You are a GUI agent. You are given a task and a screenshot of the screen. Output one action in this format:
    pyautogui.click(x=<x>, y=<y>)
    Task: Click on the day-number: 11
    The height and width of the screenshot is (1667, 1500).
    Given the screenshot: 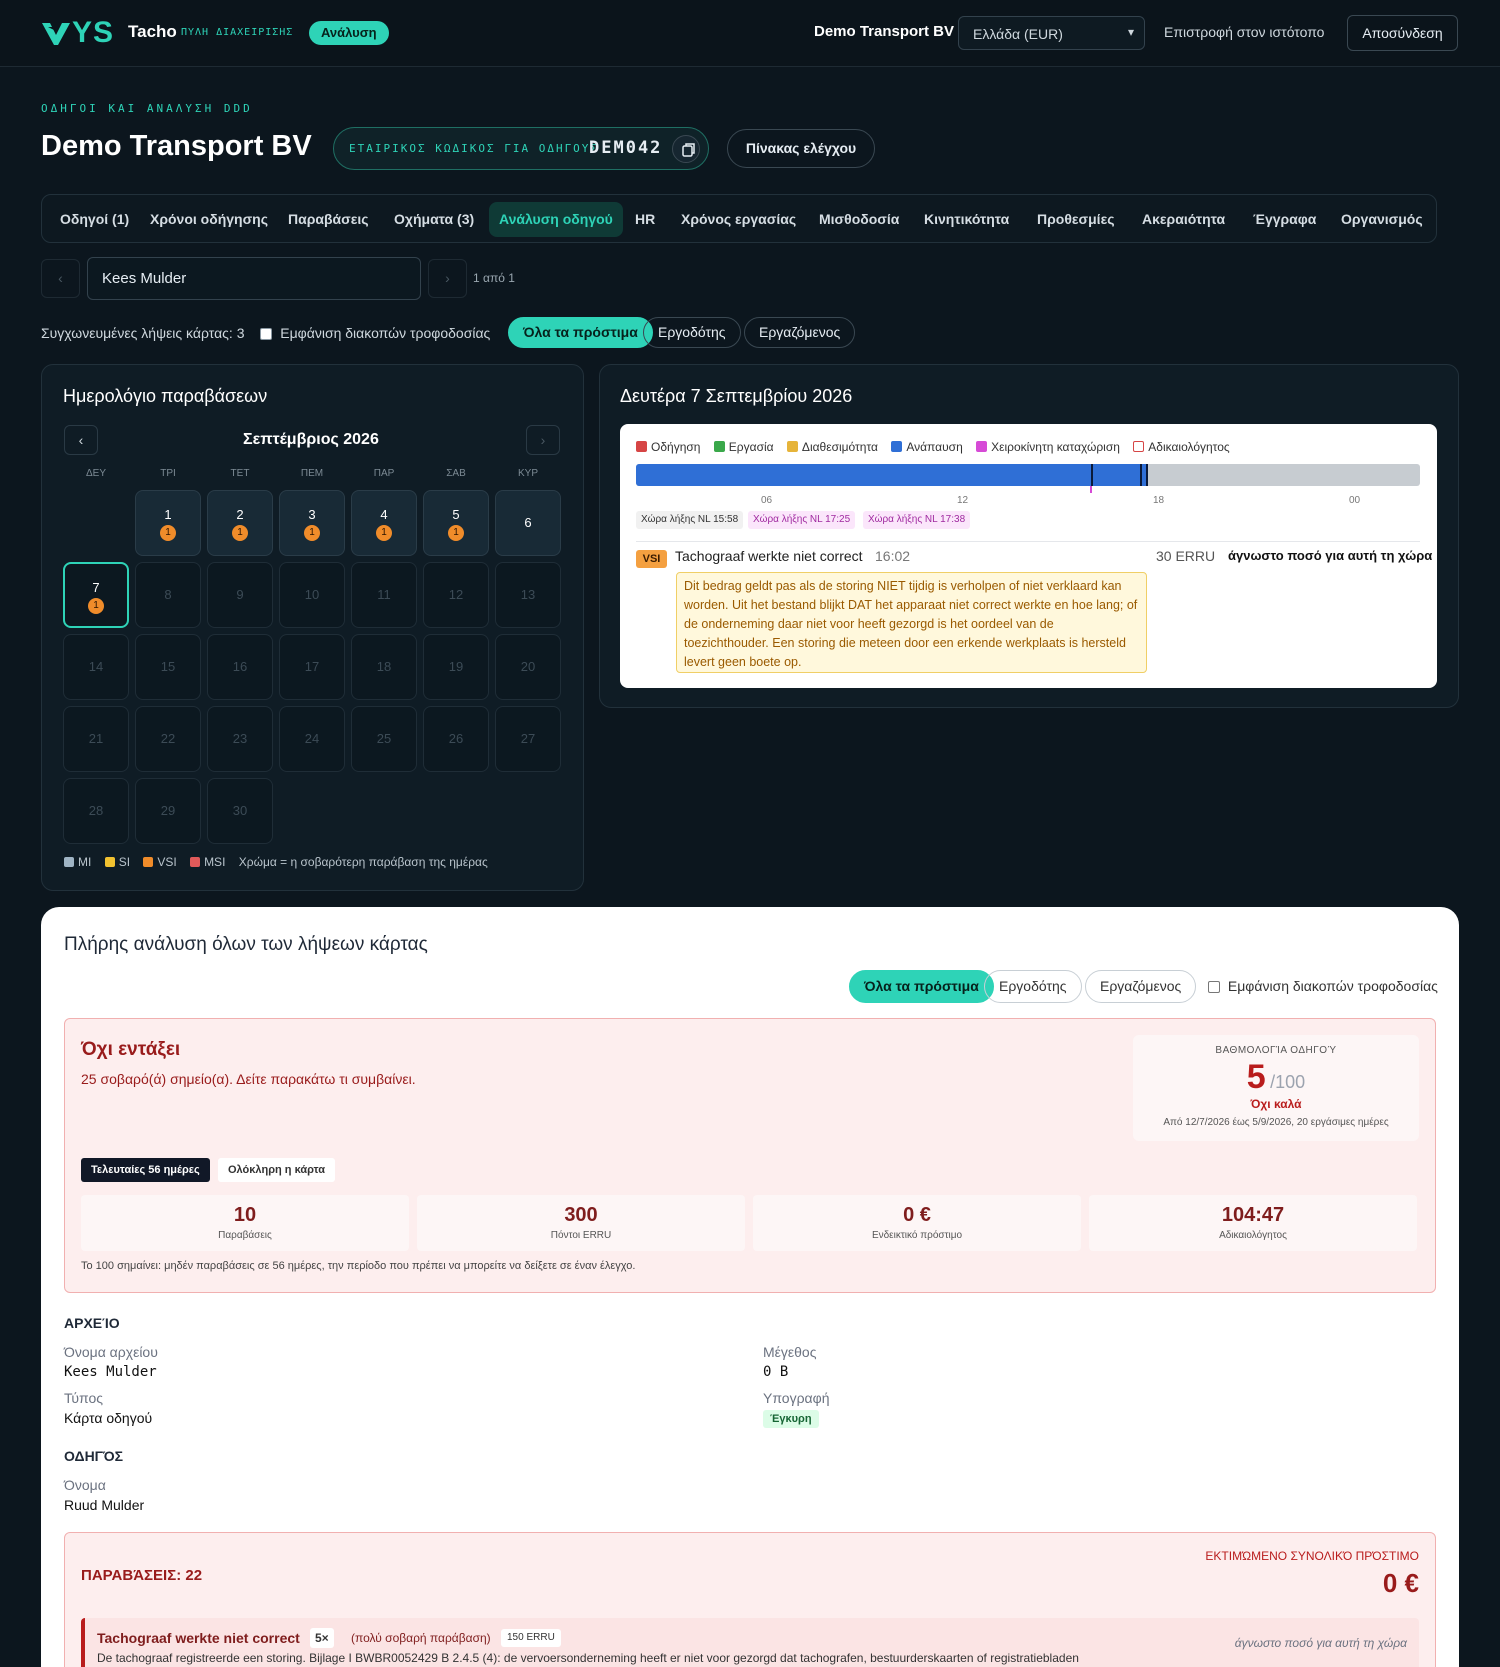 What is the action you would take?
    pyautogui.click(x=384, y=594)
    